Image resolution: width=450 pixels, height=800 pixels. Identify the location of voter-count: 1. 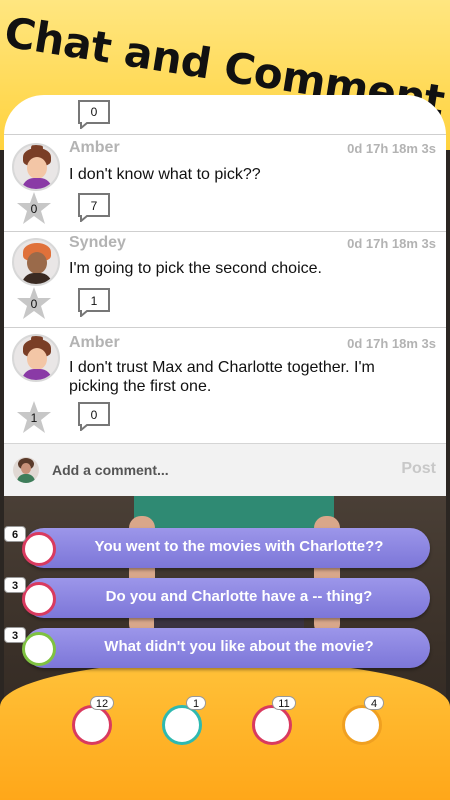
(196, 703).